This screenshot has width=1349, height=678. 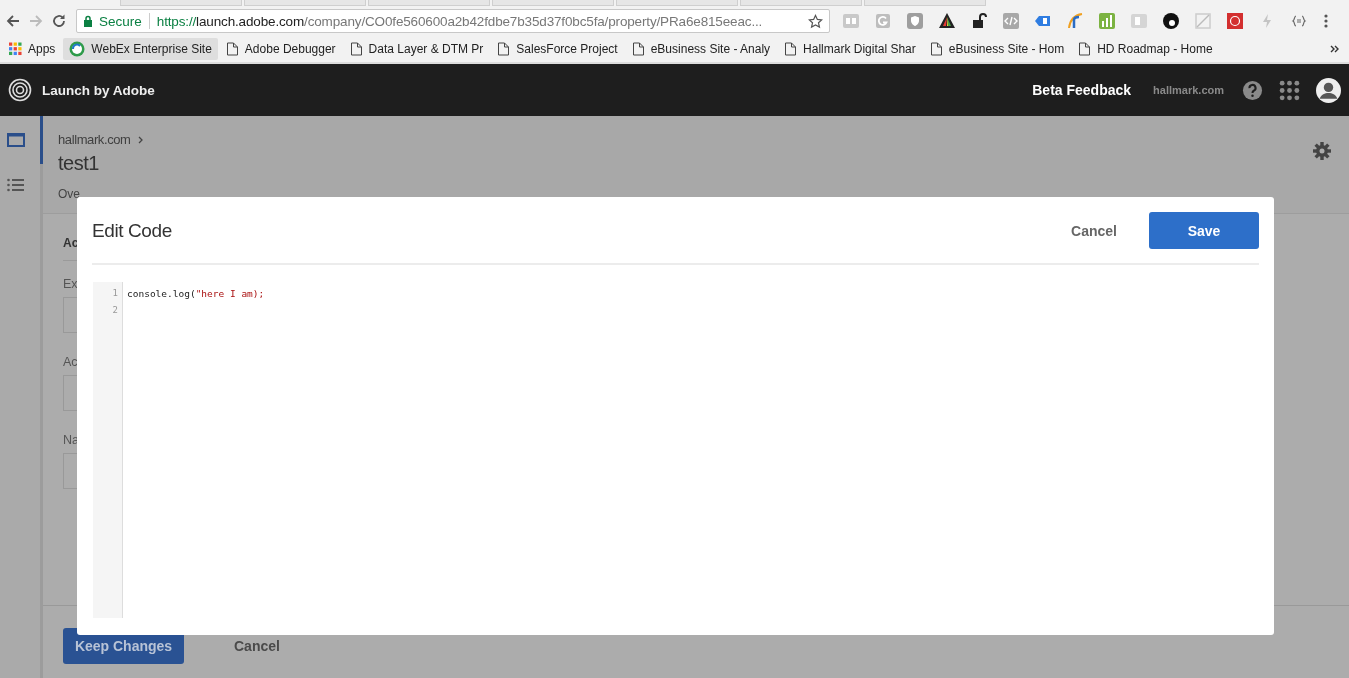 I want to click on extension-icon, so click(x=1235, y=21).